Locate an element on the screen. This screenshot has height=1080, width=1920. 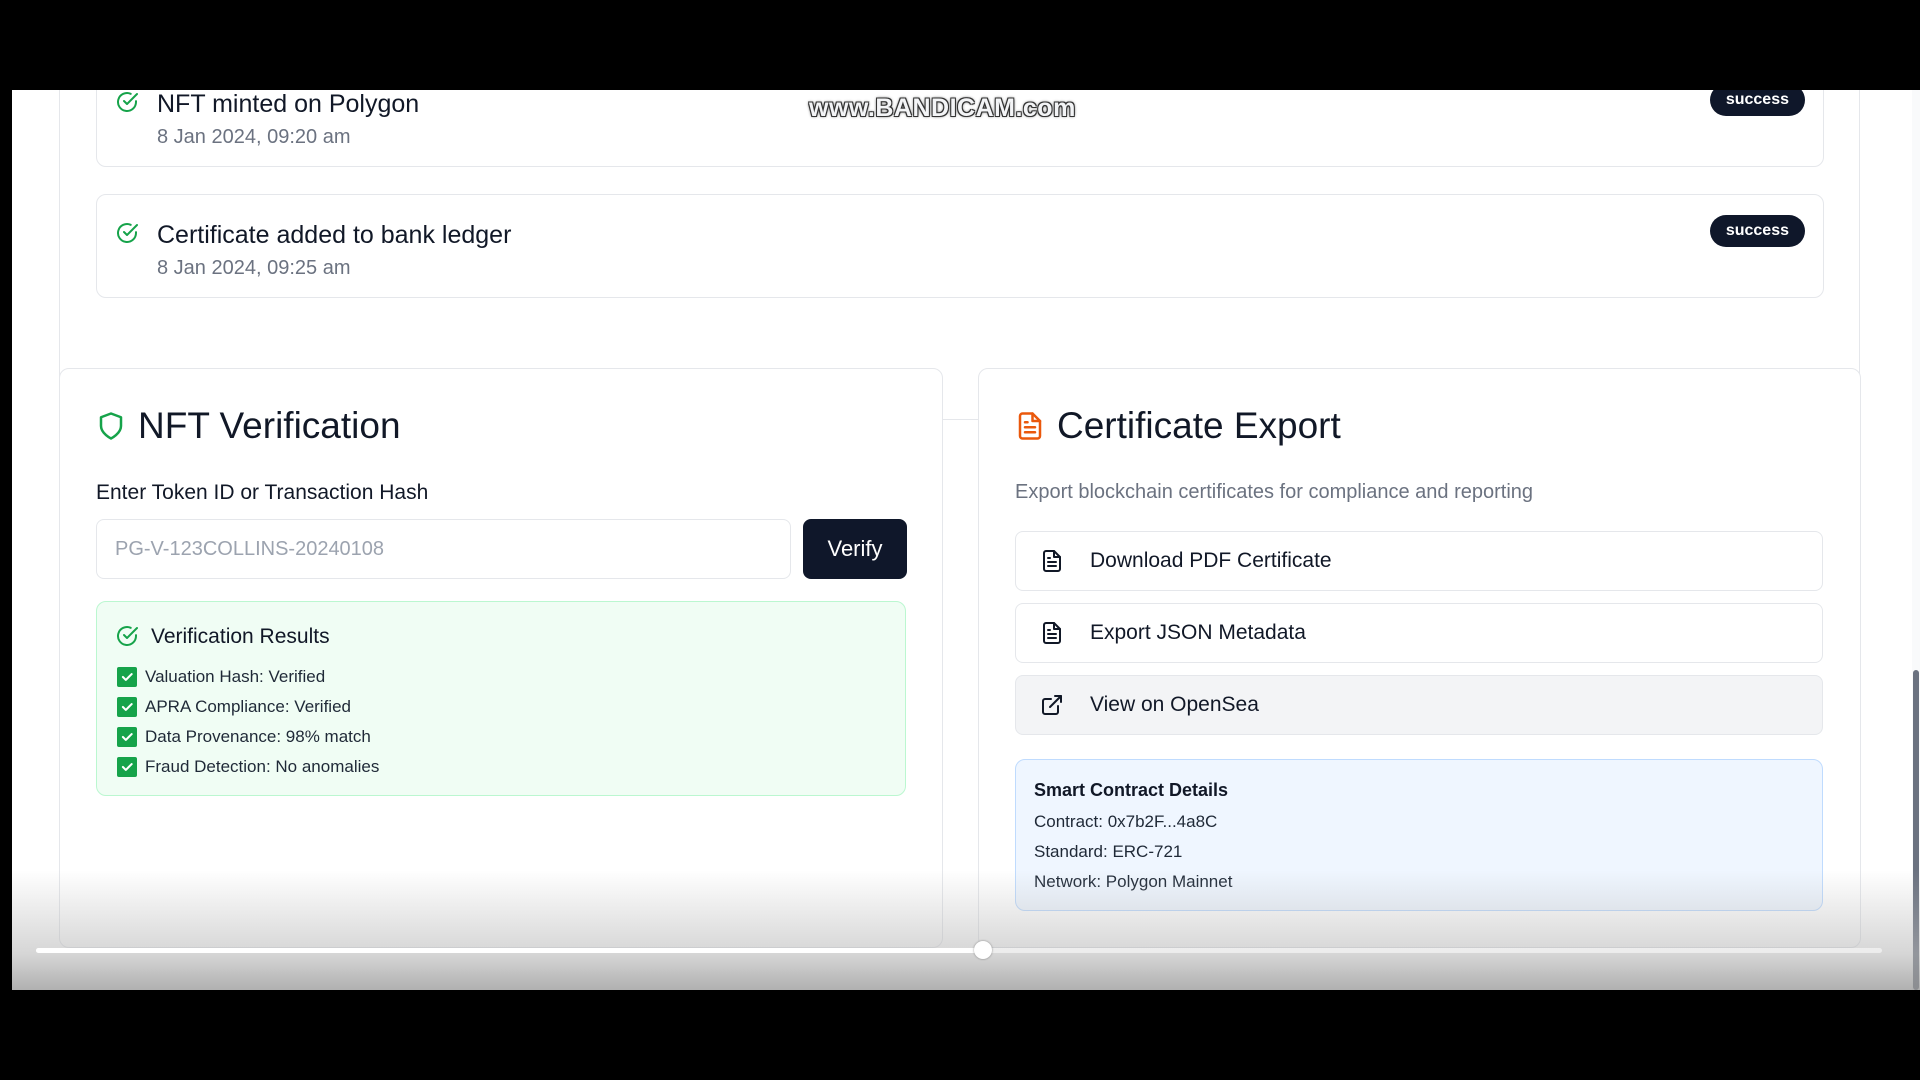
timeline-item-title: NFT minted on Polygon is located at coordinates (288, 104).